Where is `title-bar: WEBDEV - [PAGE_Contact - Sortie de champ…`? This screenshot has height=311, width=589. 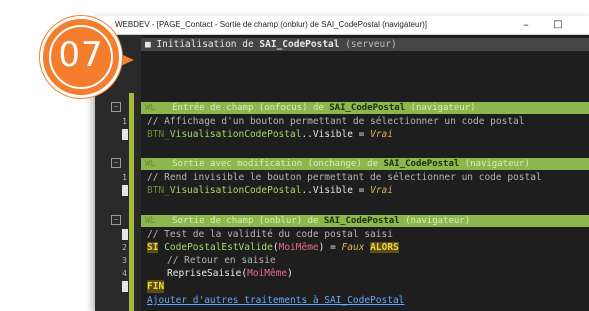
title-bar: WEBDEV - [PAGE_Contact - Sortie de champ… is located at coordinates (342, 25).